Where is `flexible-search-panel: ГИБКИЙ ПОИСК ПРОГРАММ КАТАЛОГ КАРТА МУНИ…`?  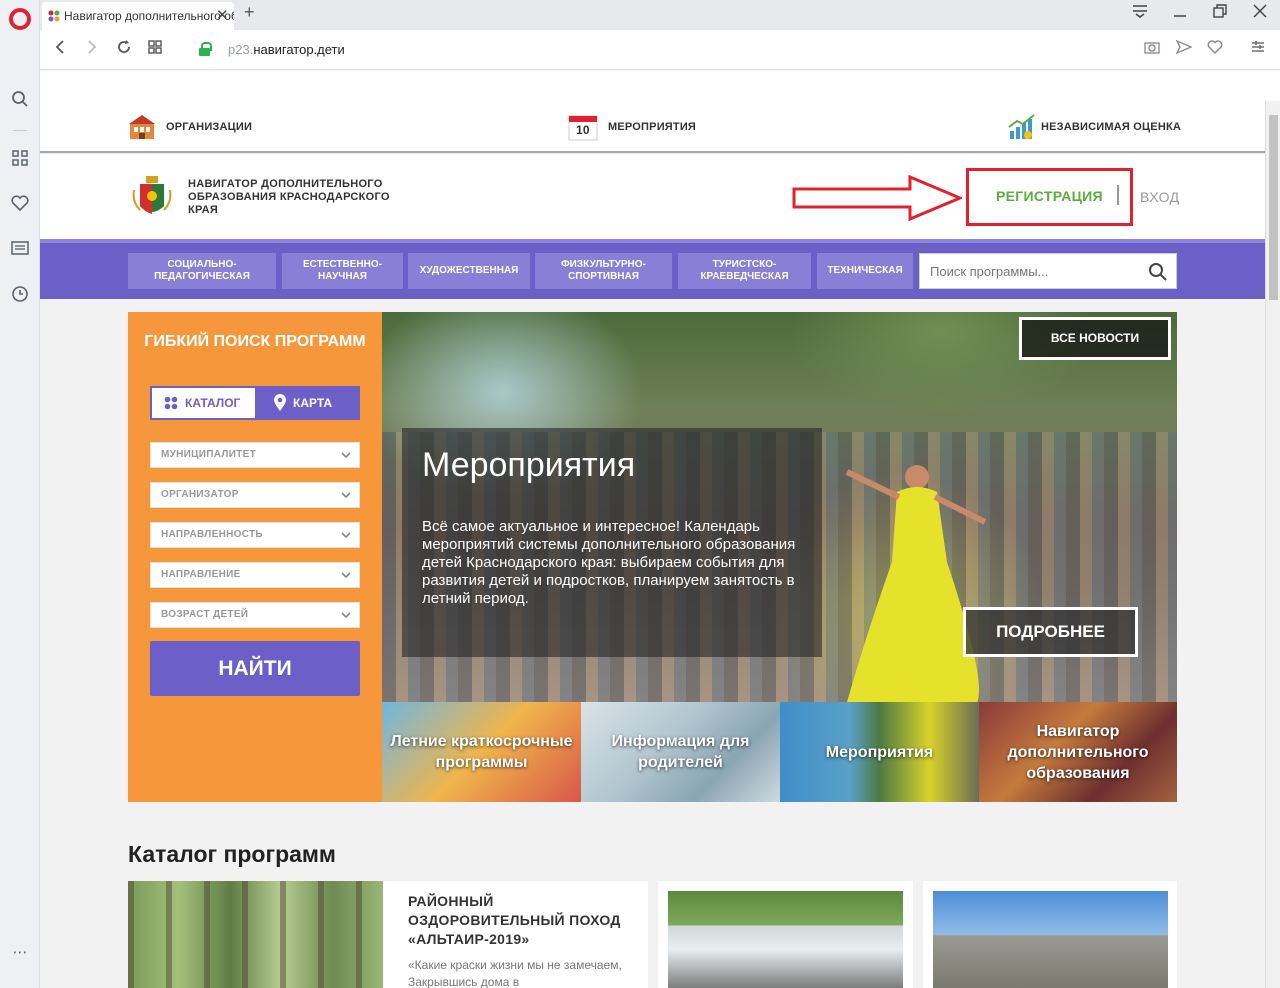
flexible-search-panel: ГИБКИЙ ПОИСК ПРОГРАММ КАТАЛОГ КАРТА МУНИ… is located at coordinates (255, 557).